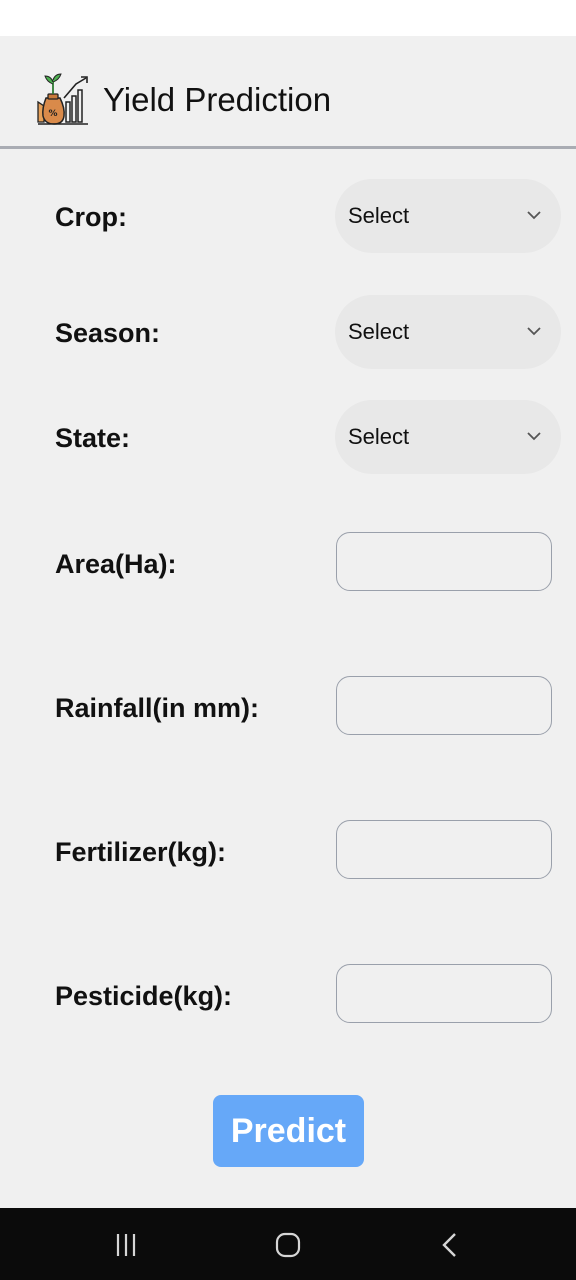  Describe the element at coordinates (448, 332) in the screenshot. I see `season-select: Select` at that location.